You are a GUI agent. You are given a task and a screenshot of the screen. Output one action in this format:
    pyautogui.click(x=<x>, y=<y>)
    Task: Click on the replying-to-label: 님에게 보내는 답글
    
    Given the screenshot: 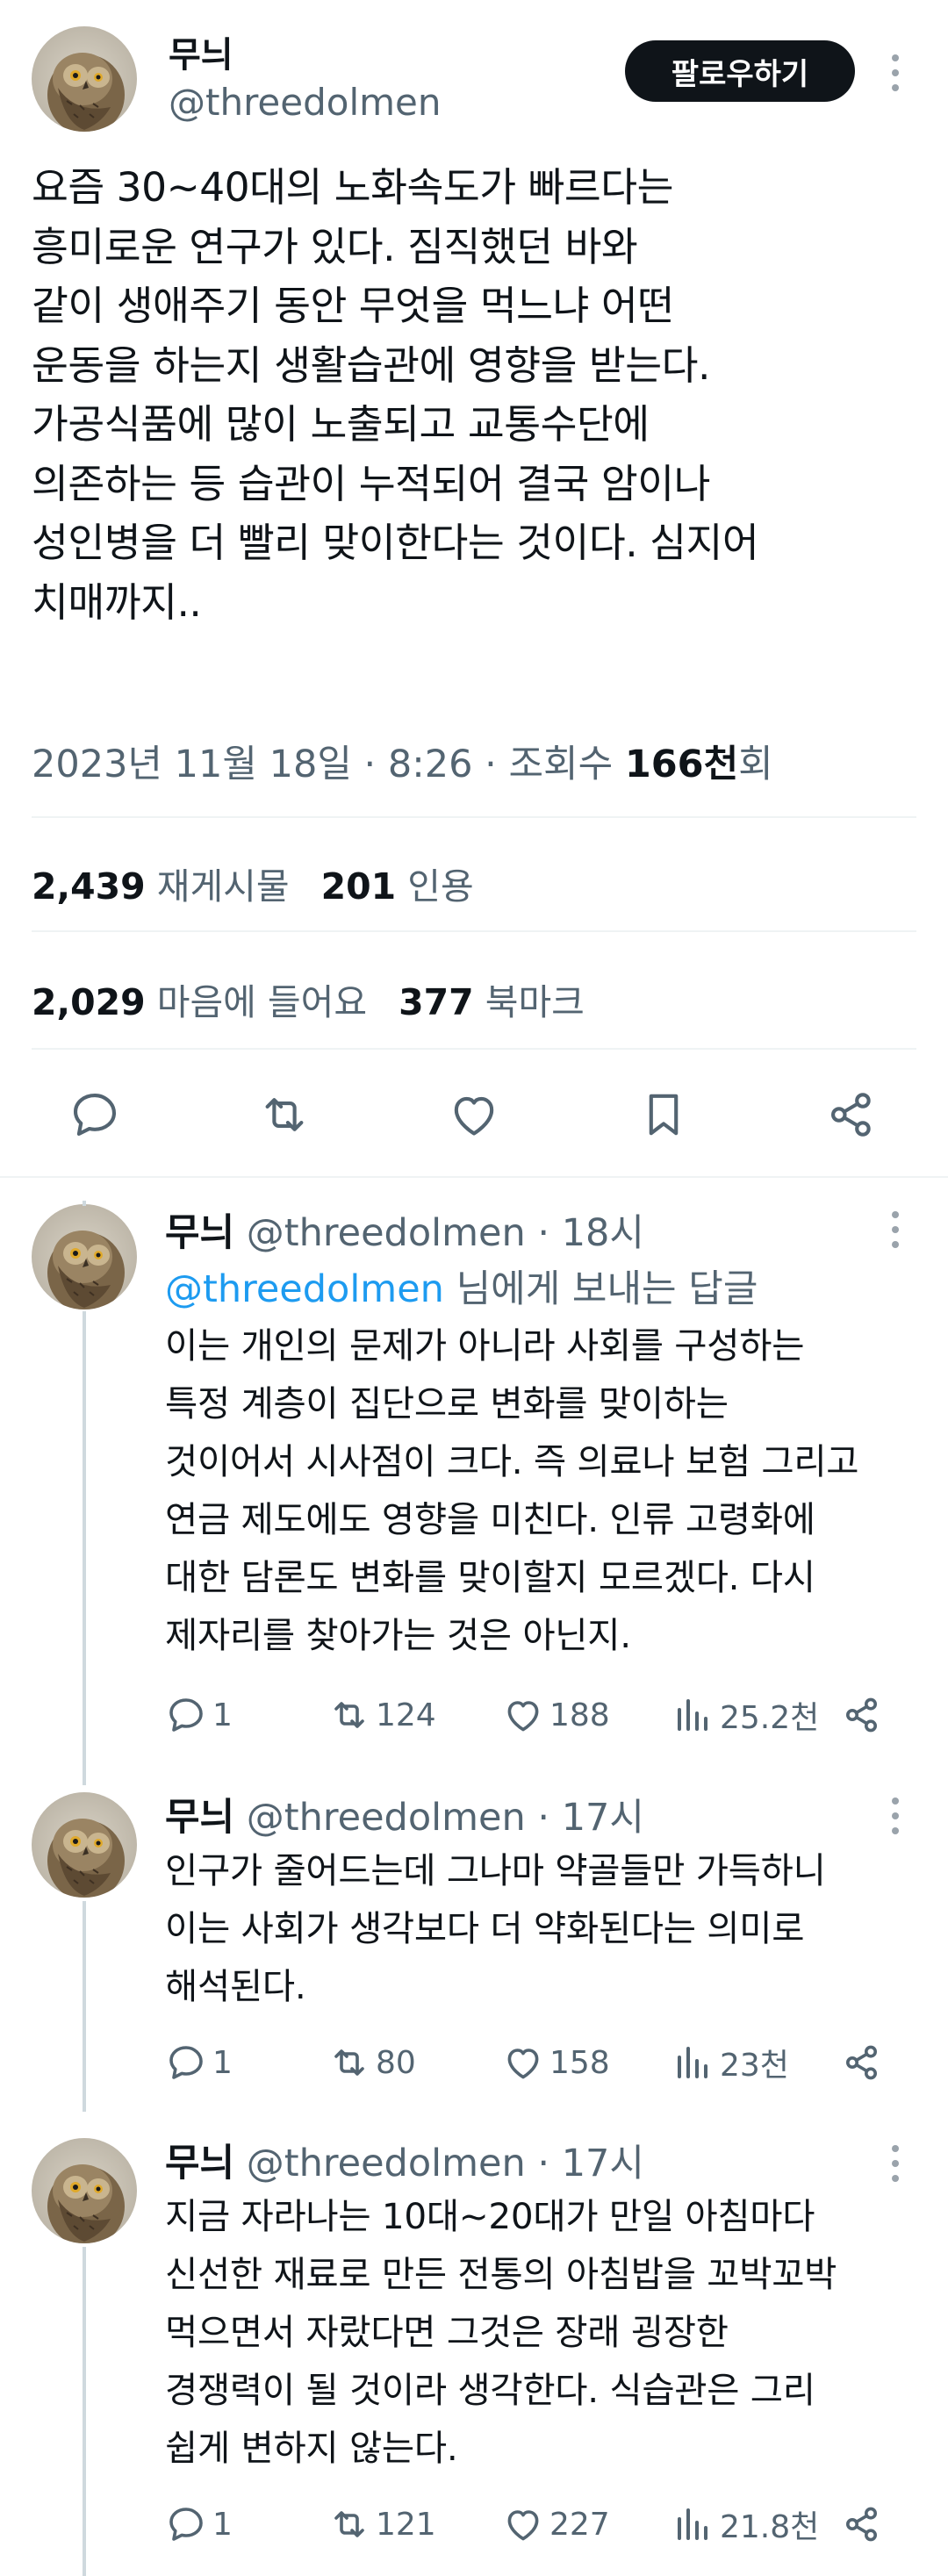 What is the action you would take?
    pyautogui.click(x=600, y=1289)
    